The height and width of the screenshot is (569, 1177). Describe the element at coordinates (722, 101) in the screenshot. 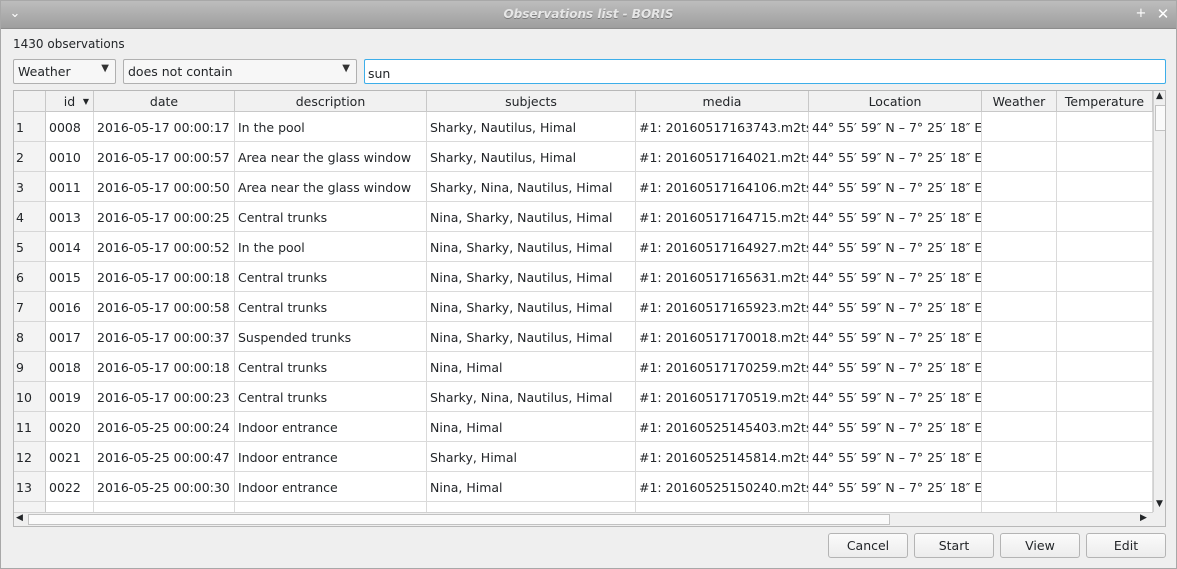

I see `column-header-media: media` at that location.